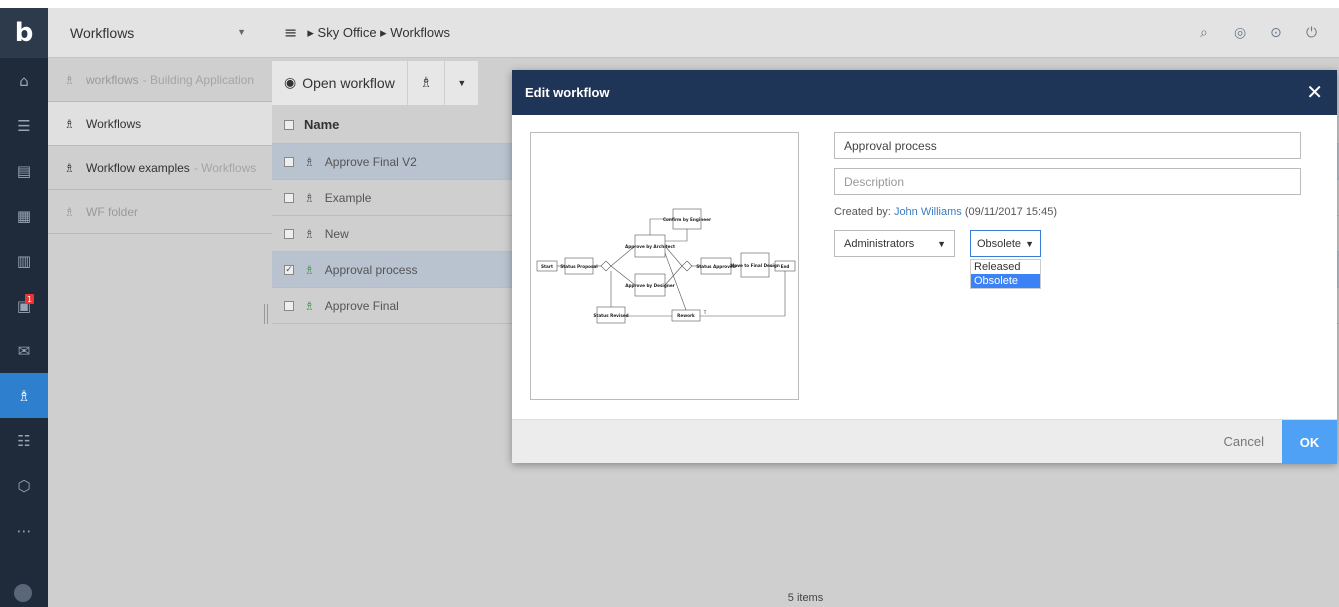 This screenshot has height=607, width=1339. Describe the element at coordinates (24, 485) in the screenshot. I see `package-icon: ⬡` at that location.